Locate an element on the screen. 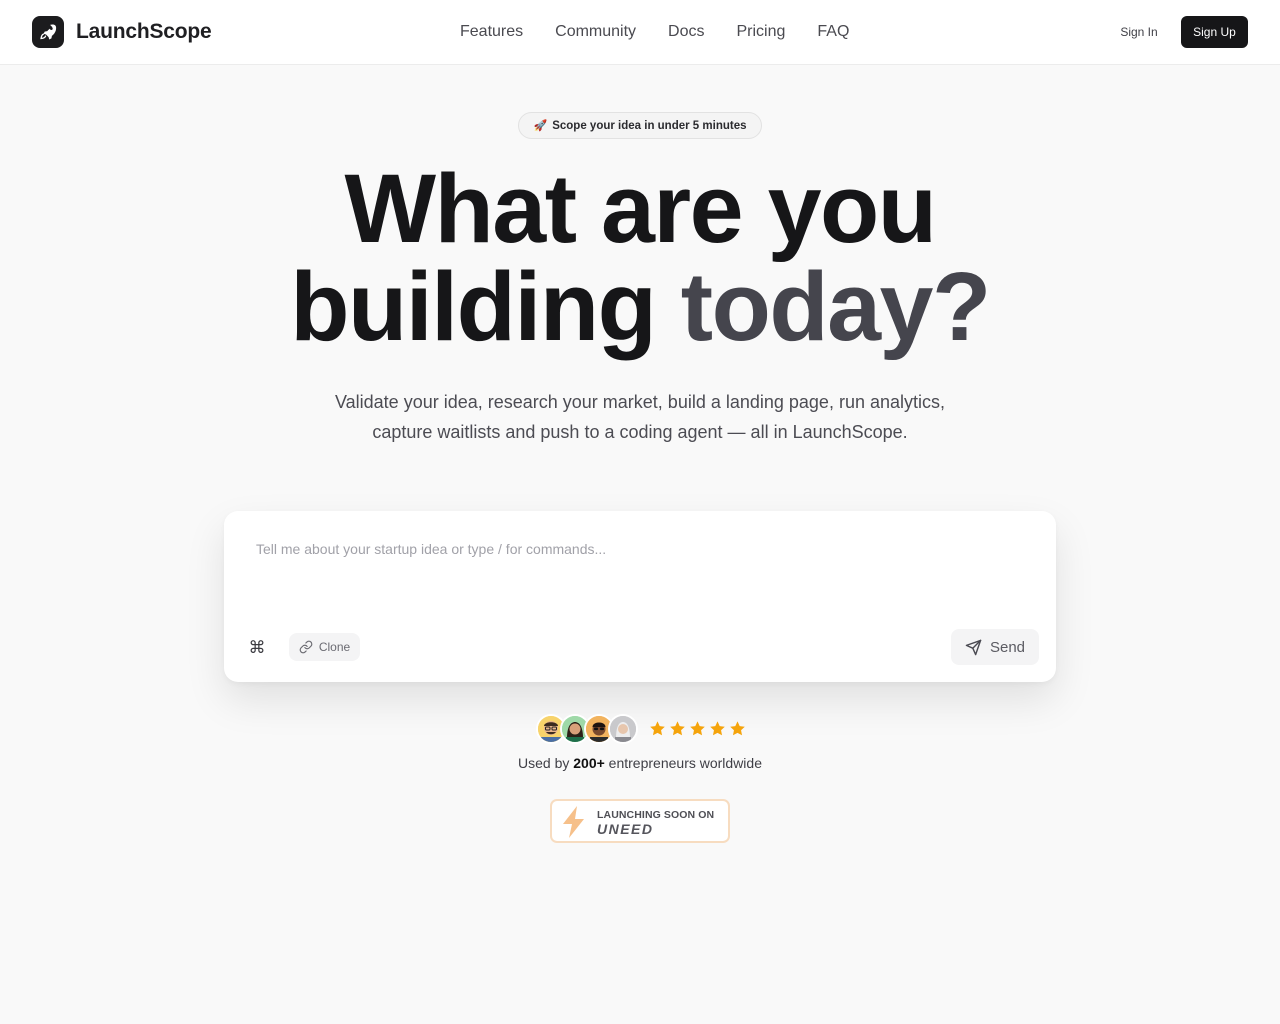 The height and width of the screenshot is (1024, 1280). idea-prompt-box: ⌘ Clone Send is located at coordinates (640, 596).